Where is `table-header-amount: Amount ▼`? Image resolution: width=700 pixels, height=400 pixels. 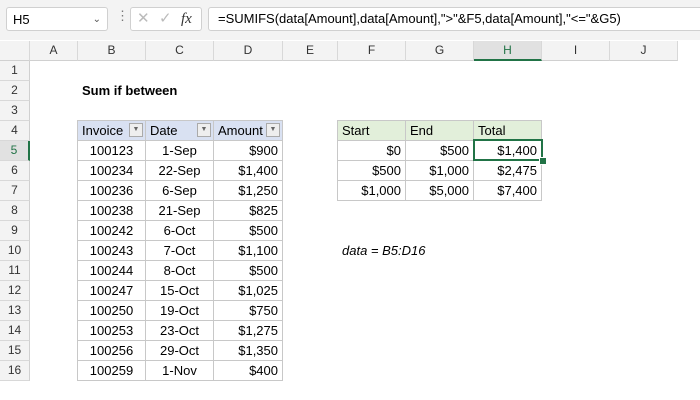 table-header-amount: Amount ▼ is located at coordinates (248, 130).